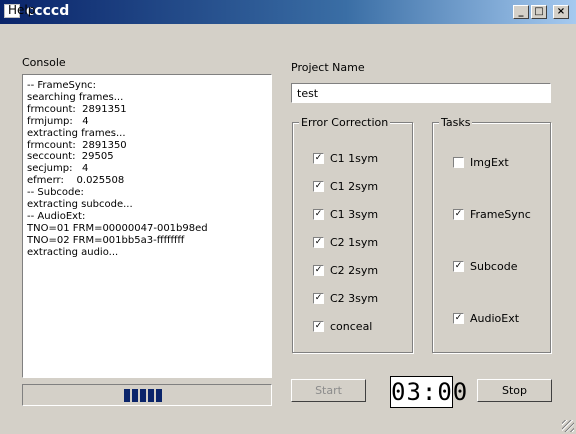  I want to click on progress-bar, so click(147, 395).